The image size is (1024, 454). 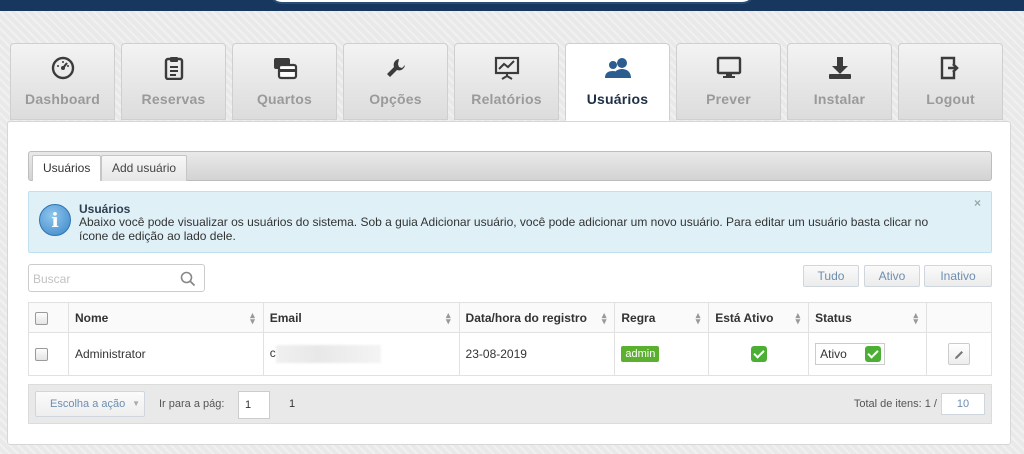 I want to click on filter-active-button: Ativo, so click(x=892, y=276).